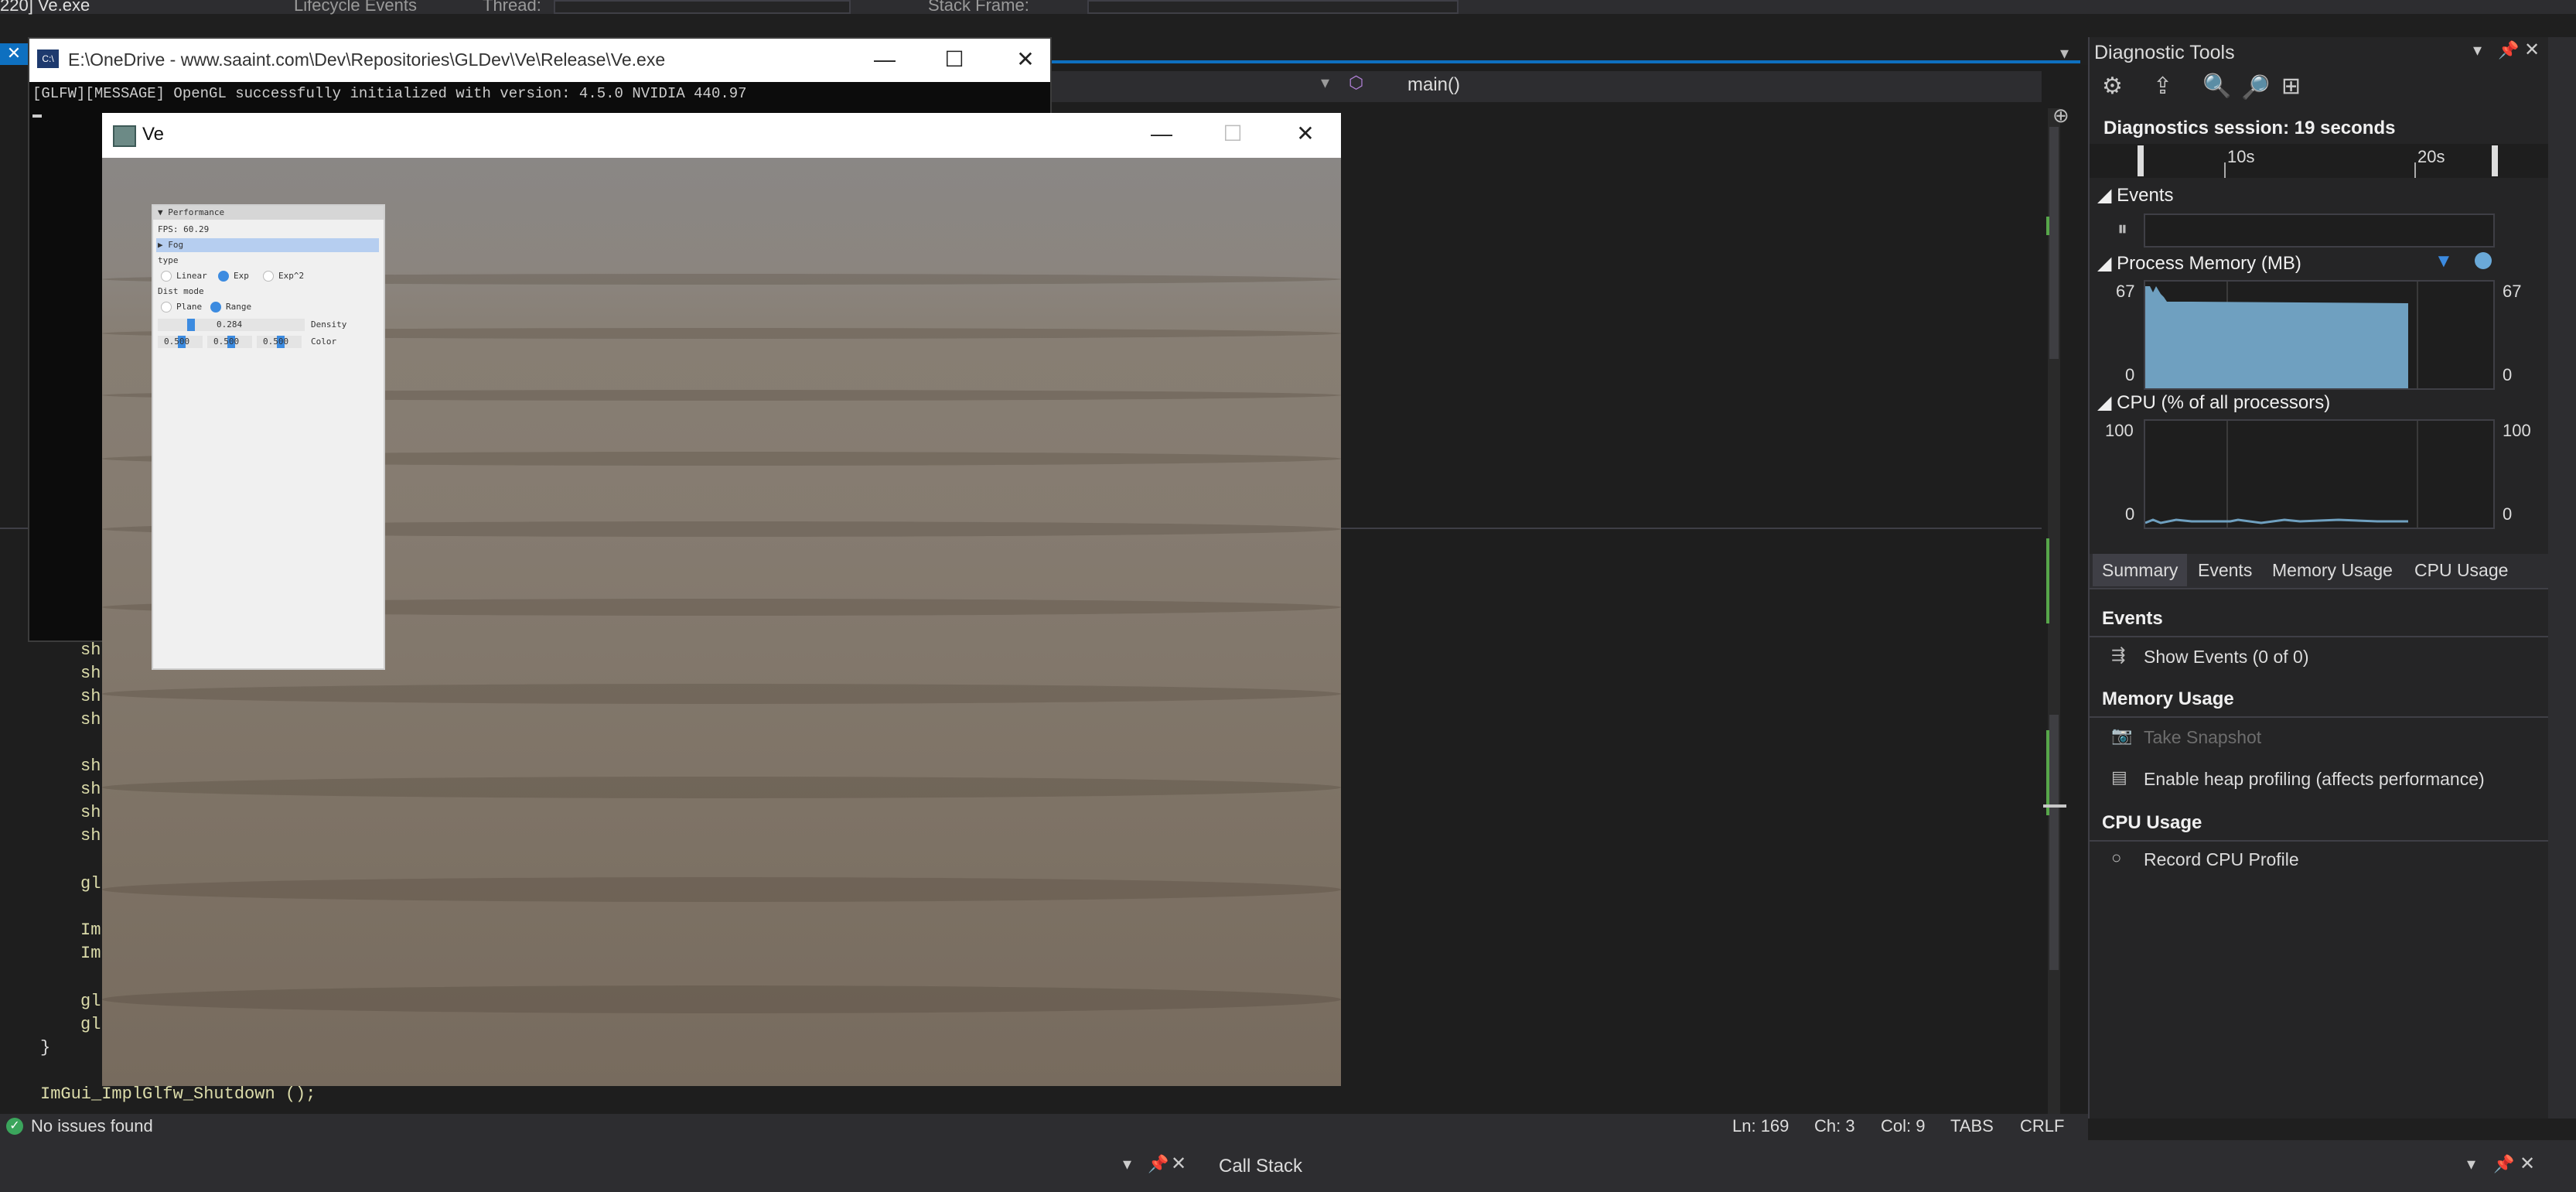 This screenshot has width=2576, height=1192. Describe the element at coordinates (182, 307) in the screenshot. I see `dist-option-plane: Plane` at that location.